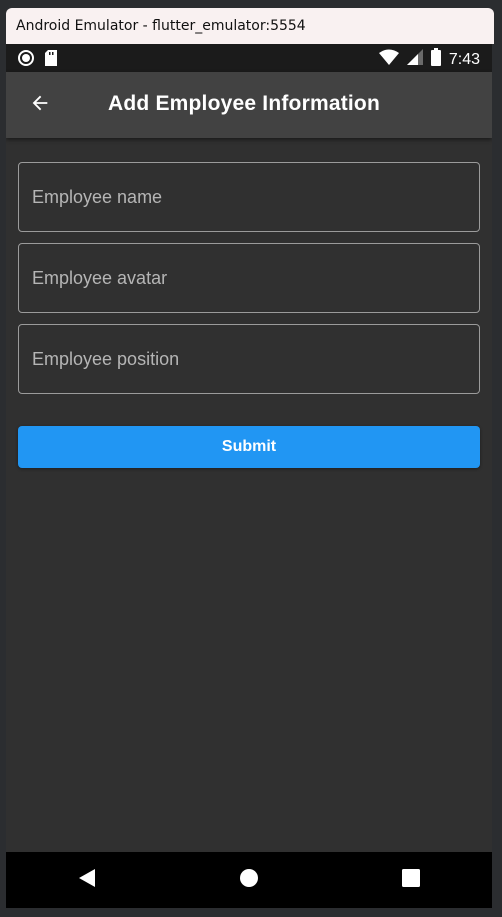 Image resolution: width=502 pixels, height=917 pixels. I want to click on nav-back-button, so click(87, 880).